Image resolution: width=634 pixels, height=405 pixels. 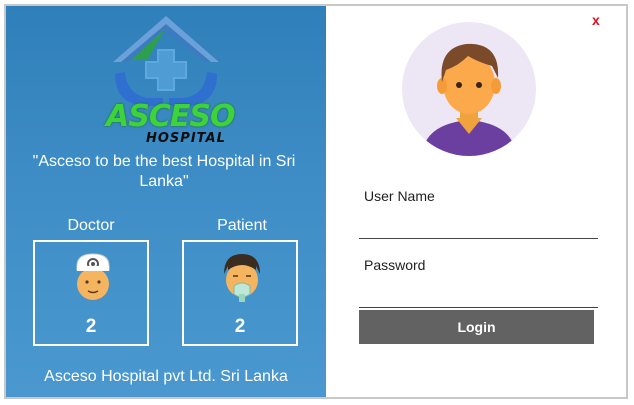 What do you see at coordinates (242, 278) in the screenshot?
I see `patient-mask-icon` at bounding box center [242, 278].